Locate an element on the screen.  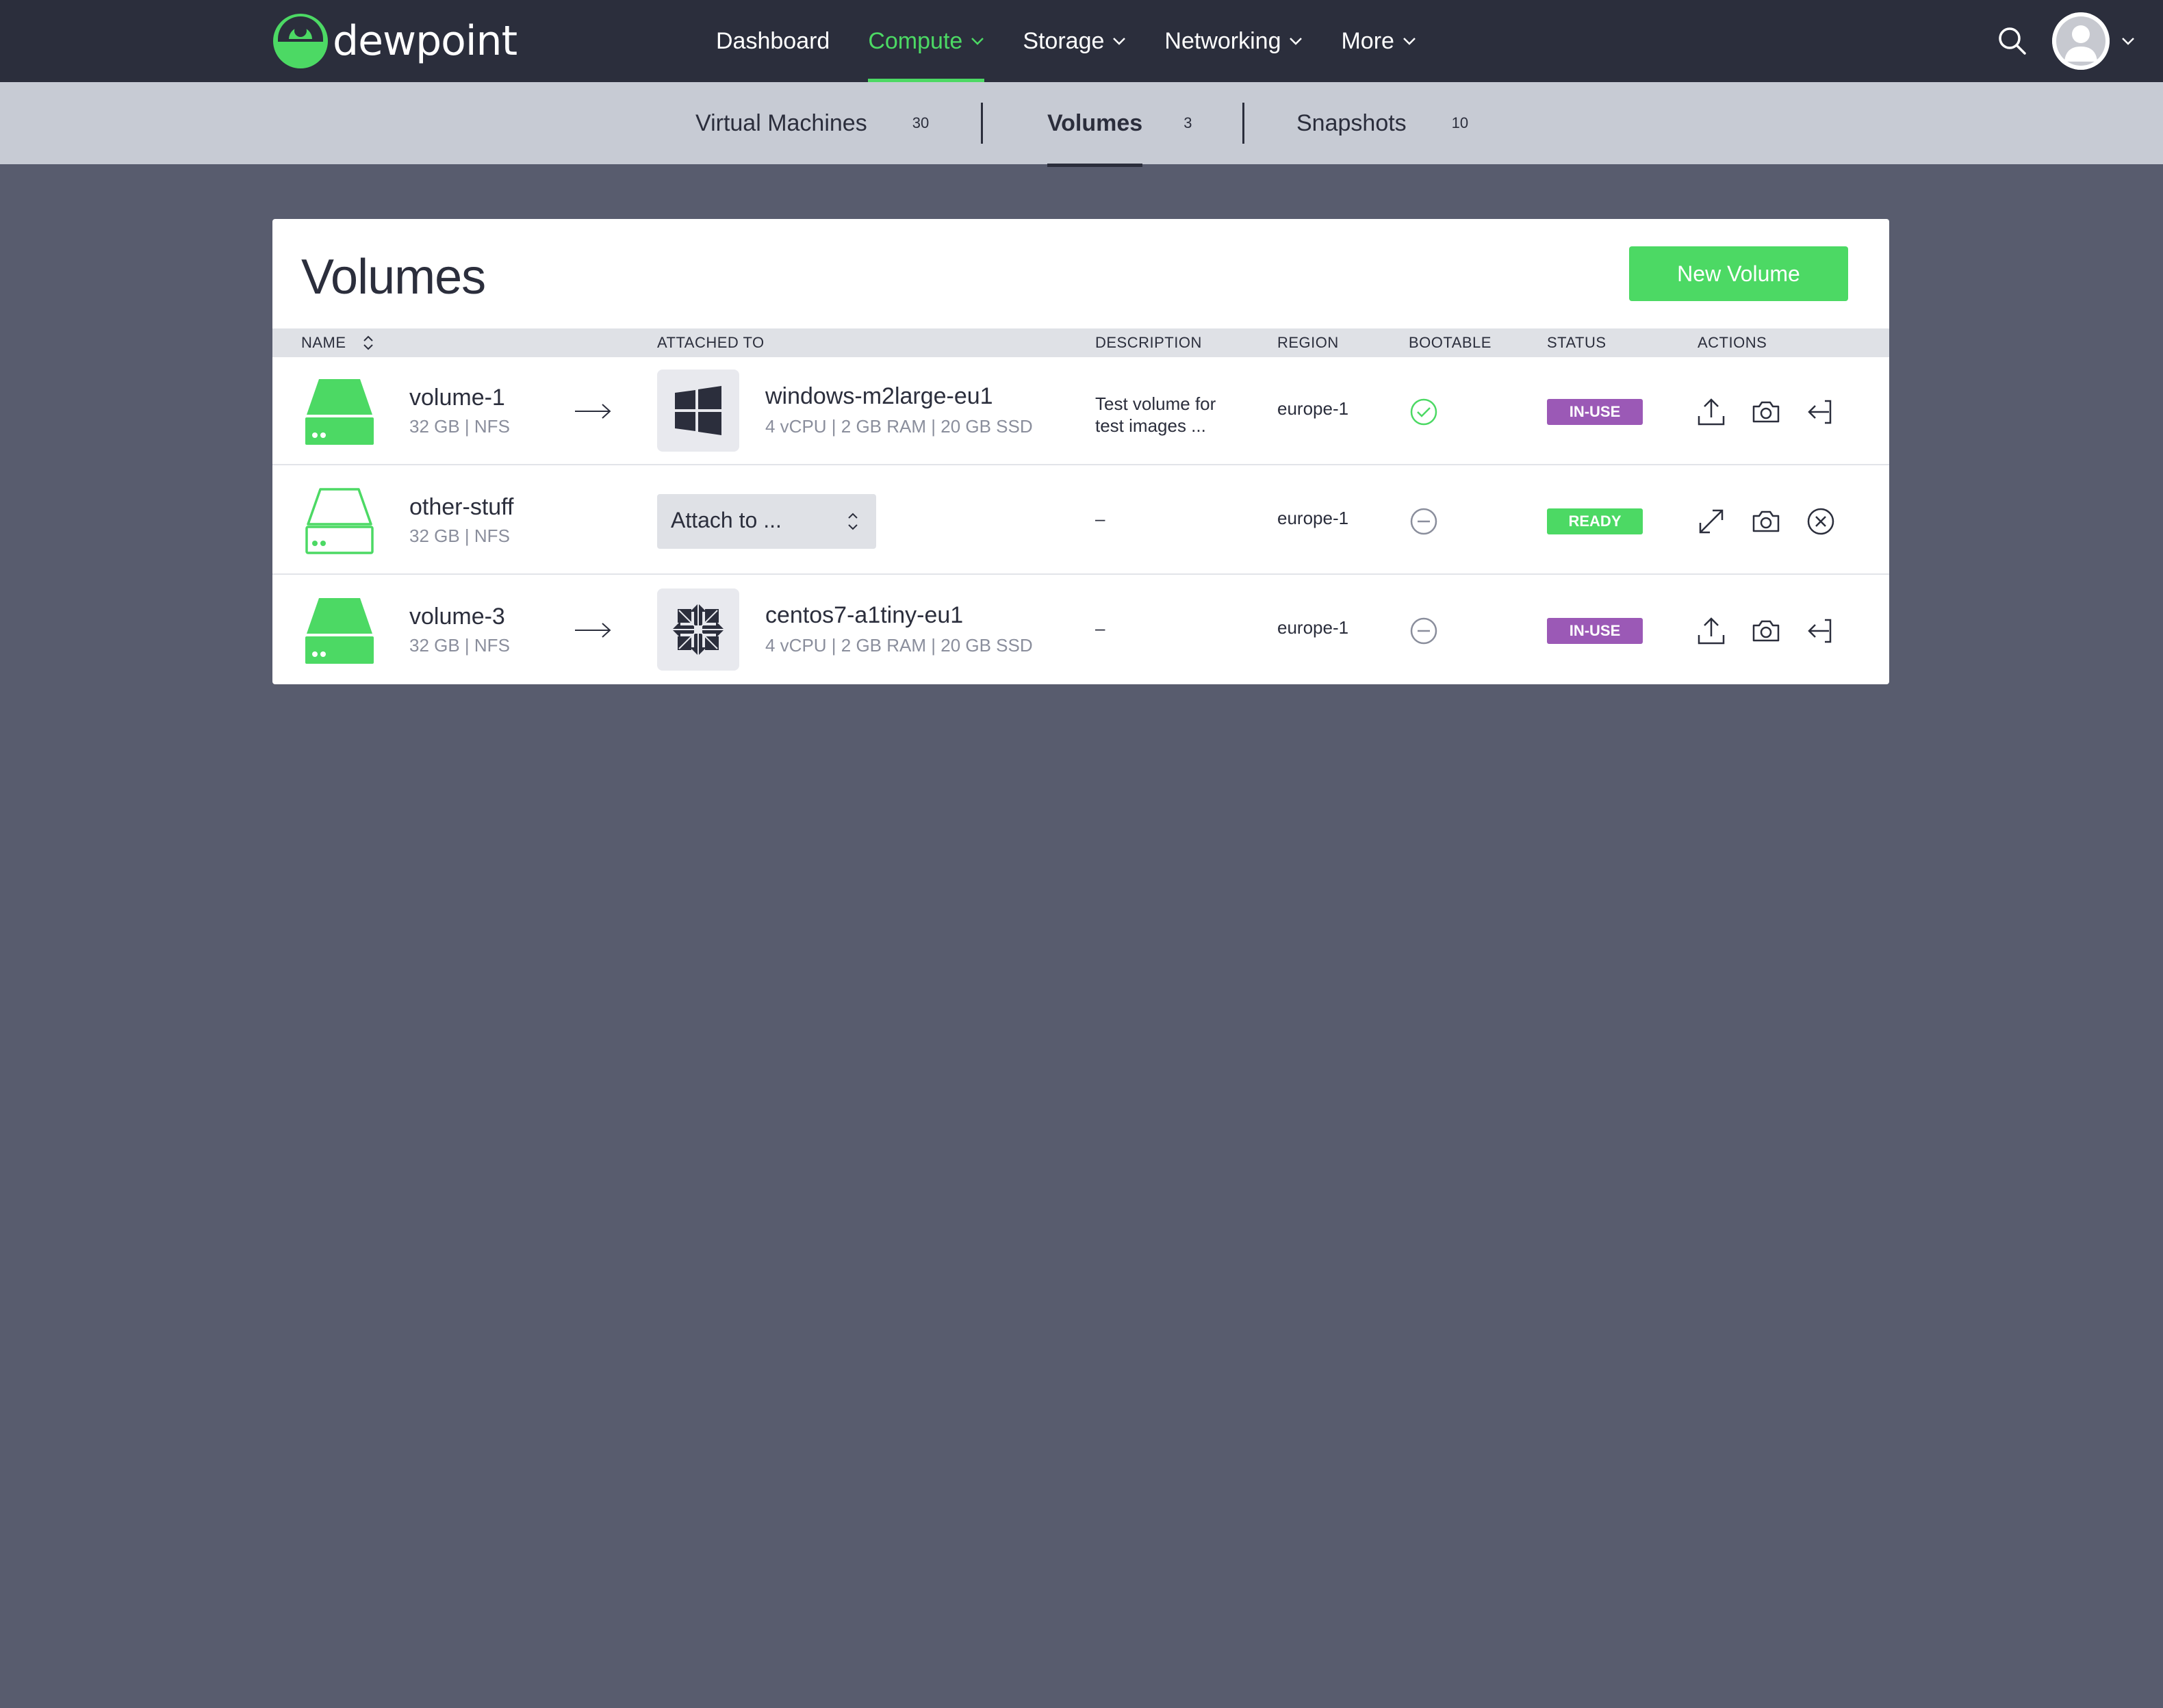
nav-label: Dashboard is located at coordinates (773, 40).